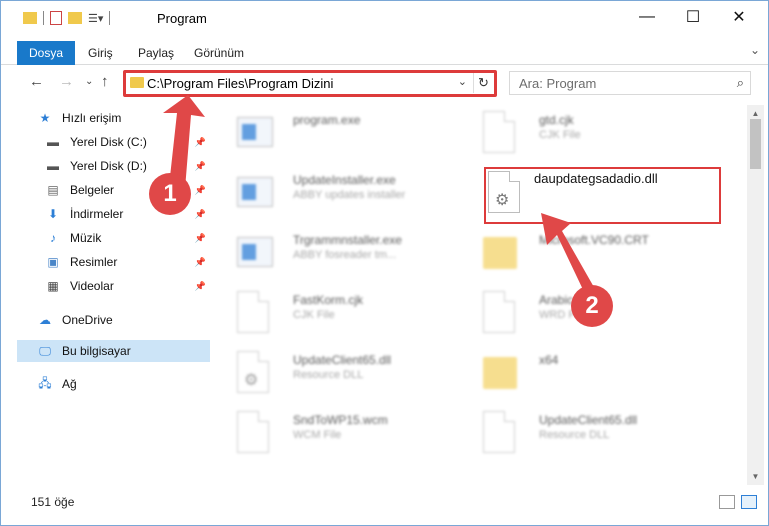 This screenshot has width=769, height=526. Describe the element at coordinates (108, 166) in the screenshot. I see `sidebar-item-label: Yerel Disk (D:)` at that location.